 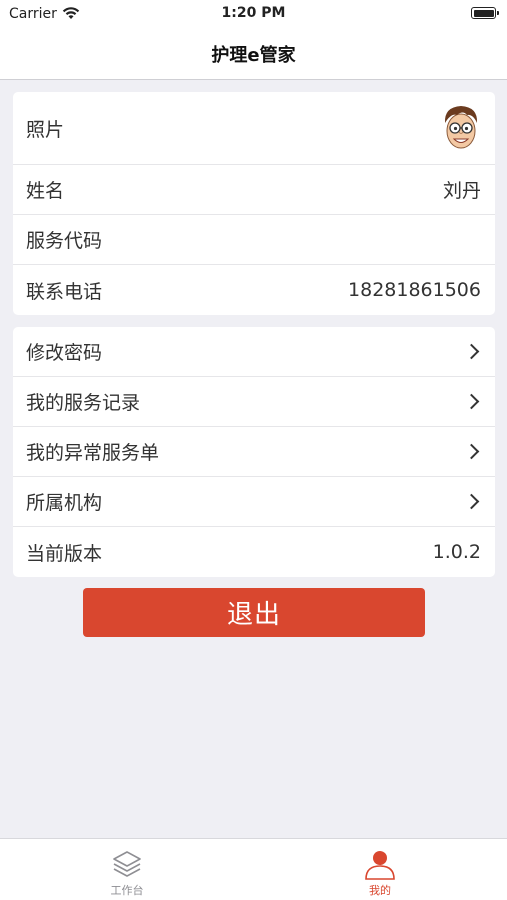 What do you see at coordinates (64, 241) in the screenshot?
I see `service-code-label: 服务代码` at bounding box center [64, 241].